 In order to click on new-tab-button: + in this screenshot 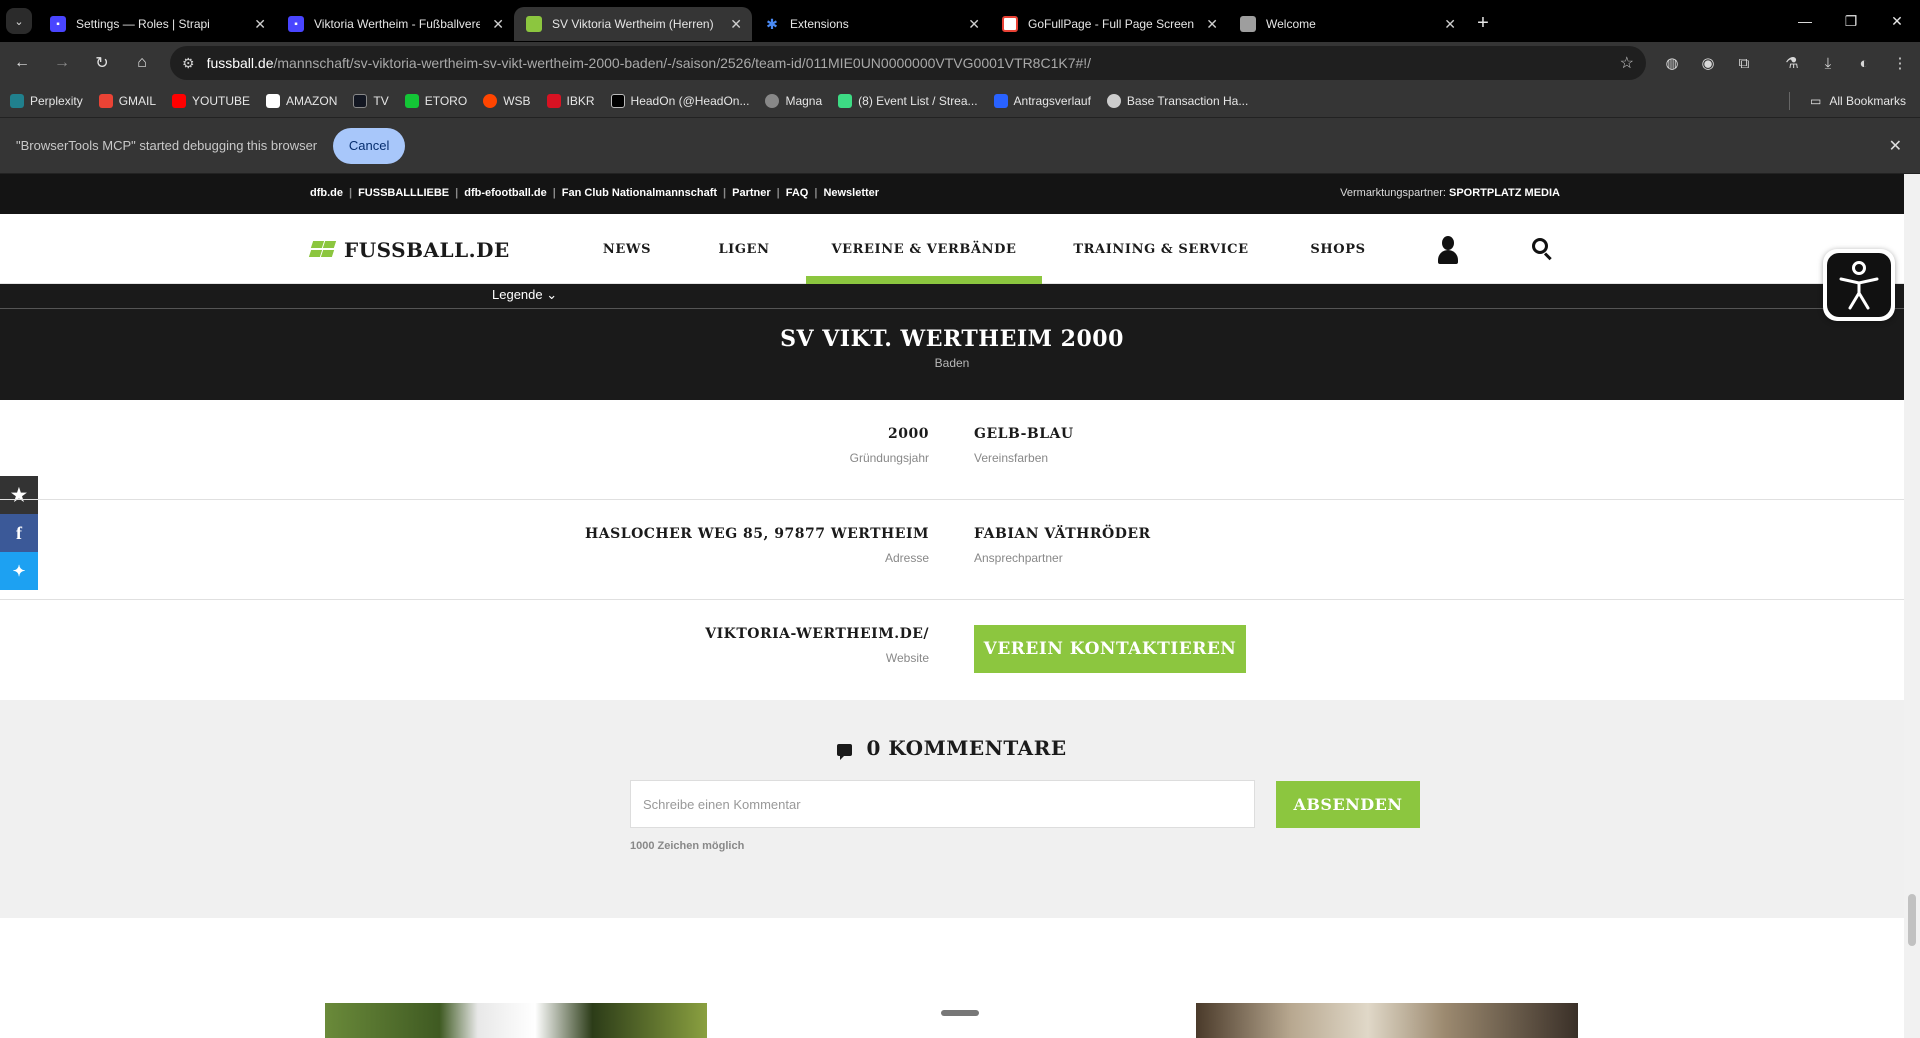, I will do `click(1483, 23)`.